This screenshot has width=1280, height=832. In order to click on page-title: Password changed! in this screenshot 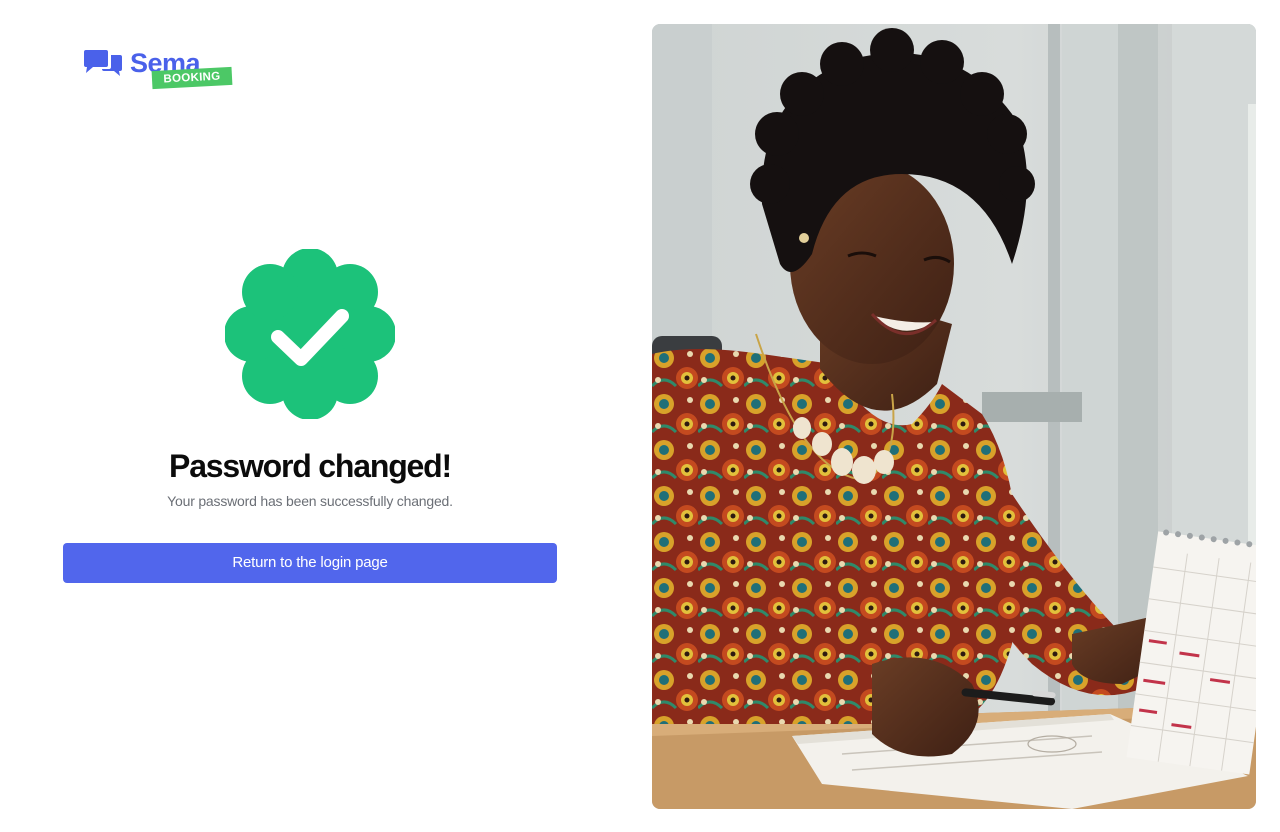, I will do `click(310, 466)`.